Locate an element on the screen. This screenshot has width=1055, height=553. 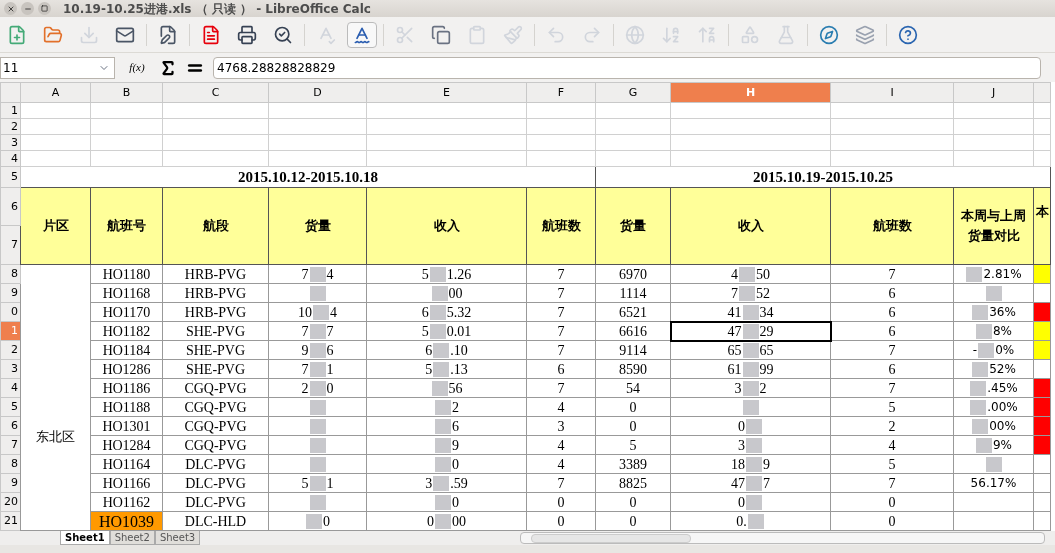
selected-cell: 47 7 is located at coordinates (750, 483).